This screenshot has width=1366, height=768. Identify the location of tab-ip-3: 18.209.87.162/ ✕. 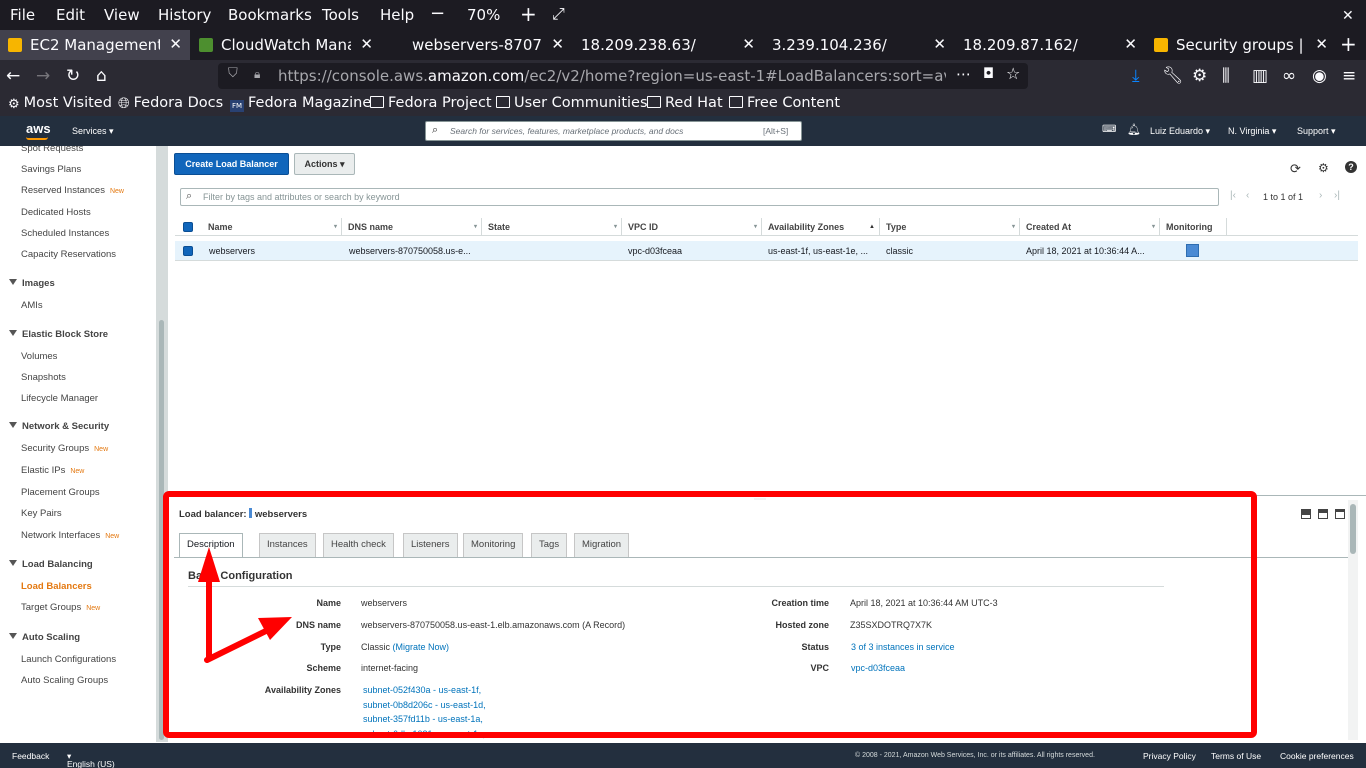
(1050, 45).